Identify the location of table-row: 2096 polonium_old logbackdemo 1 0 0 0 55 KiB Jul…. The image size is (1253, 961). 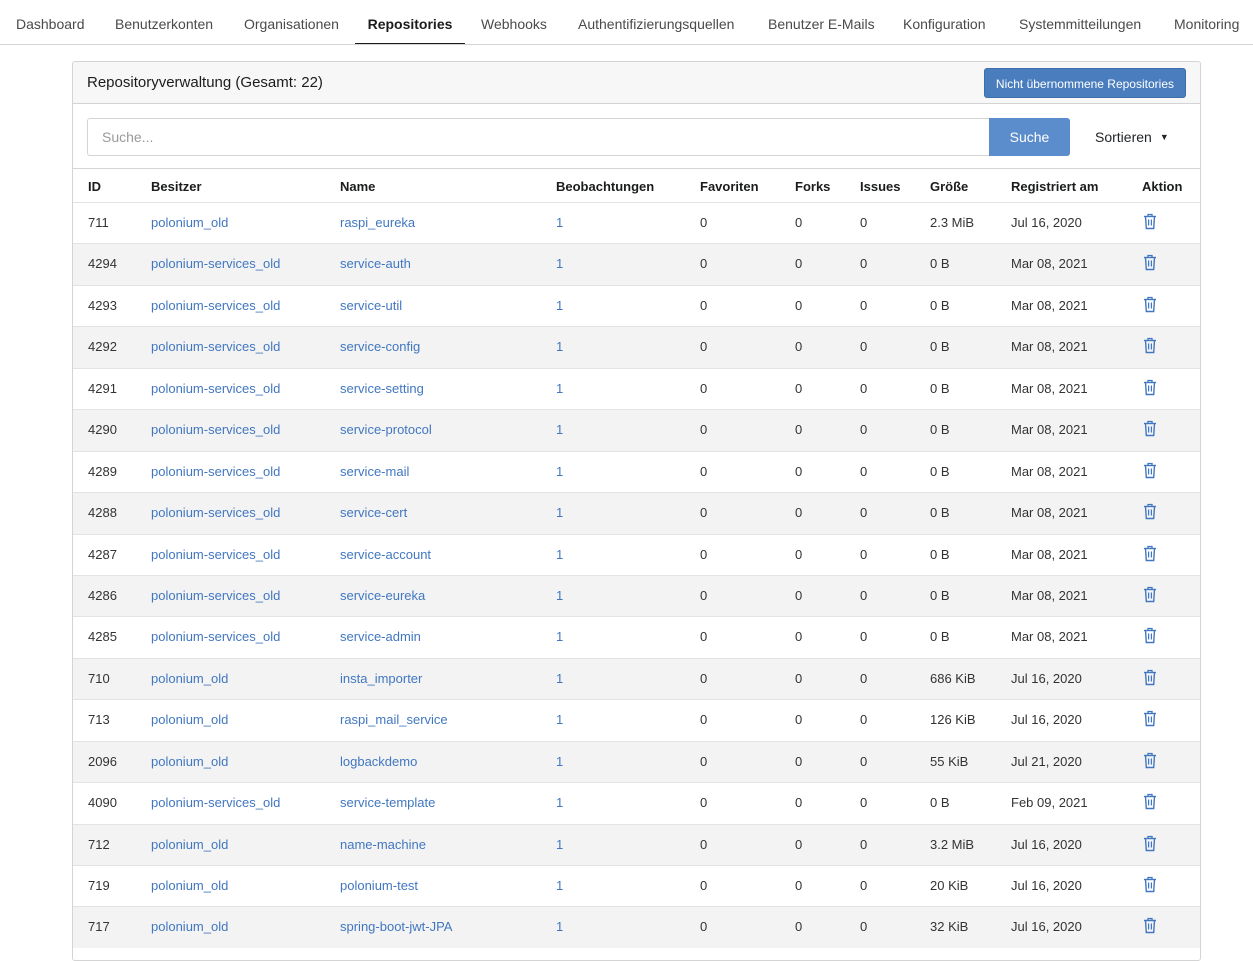
(636, 761).